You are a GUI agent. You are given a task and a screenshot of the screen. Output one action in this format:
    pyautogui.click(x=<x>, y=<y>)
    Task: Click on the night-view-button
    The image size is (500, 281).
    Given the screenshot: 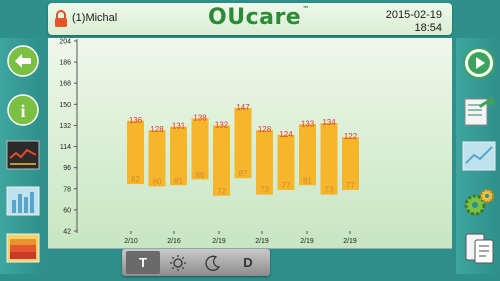 What is the action you would take?
    pyautogui.click(x=213, y=262)
    